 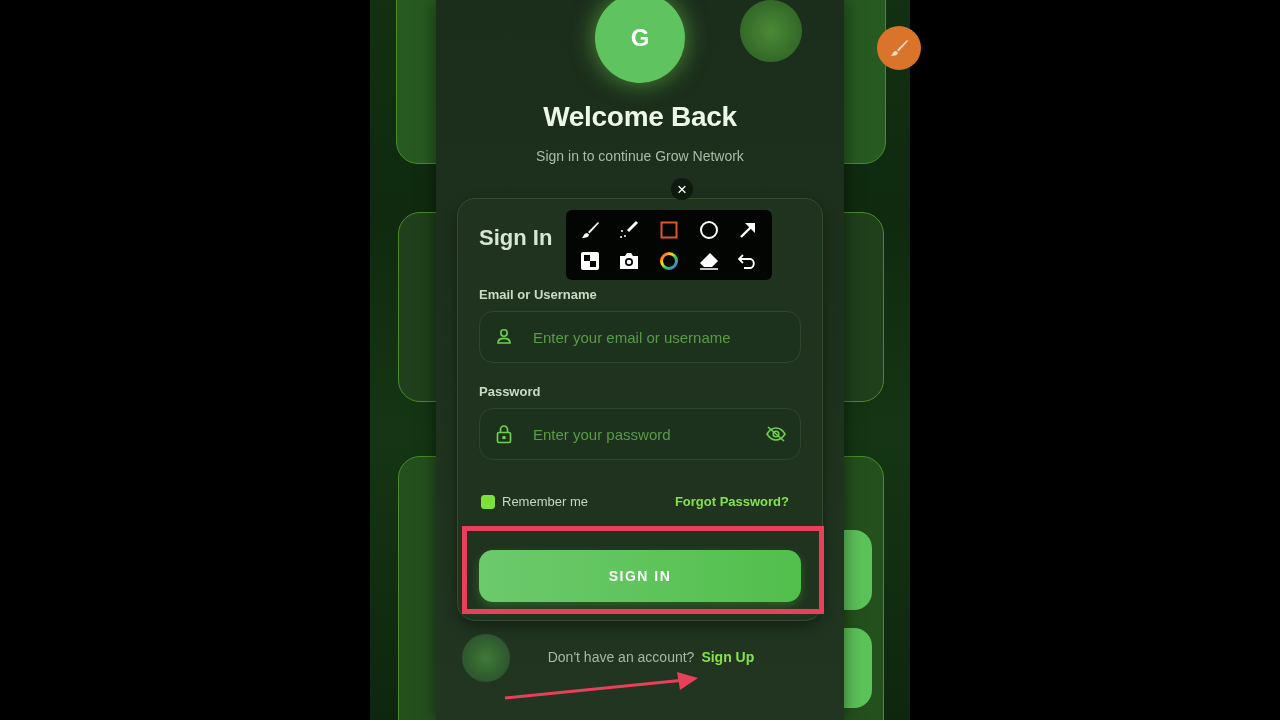 What do you see at coordinates (488, 501) in the screenshot?
I see `remember-checkbox` at bounding box center [488, 501].